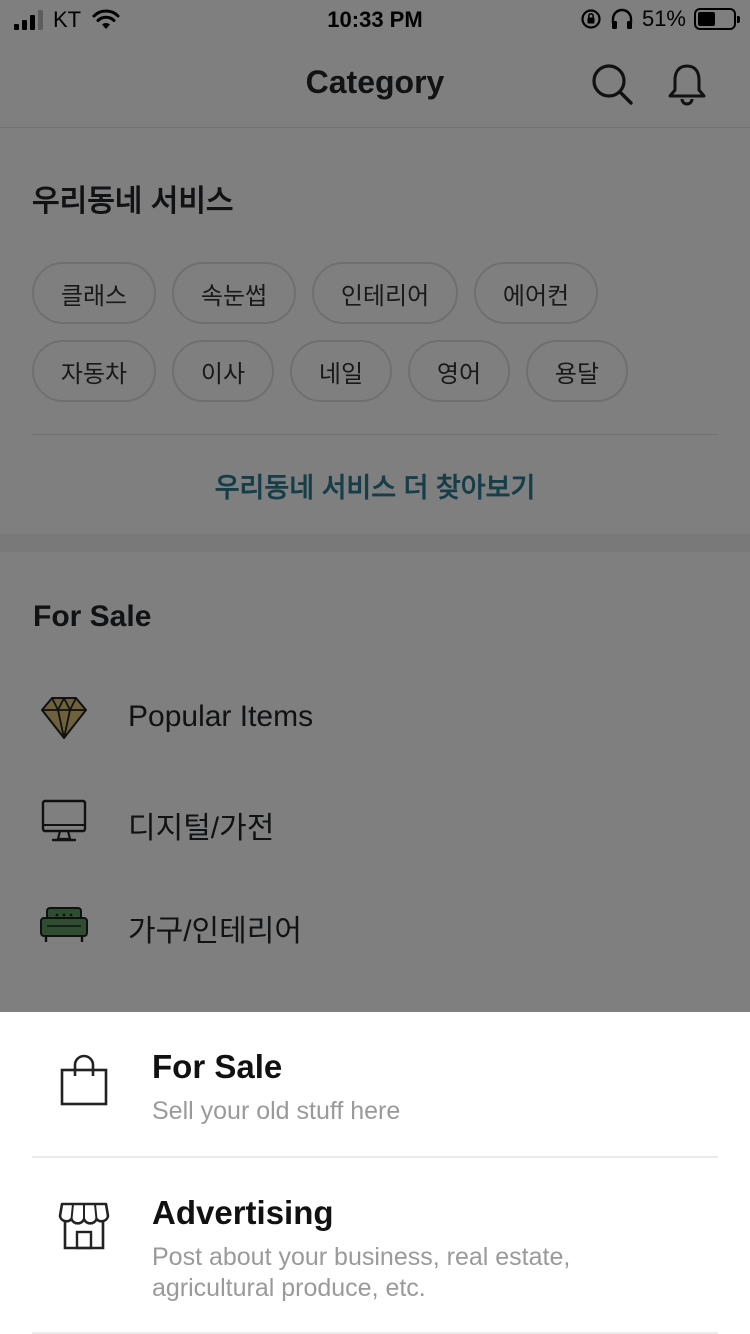 The image size is (750, 1334). What do you see at coordinates (243, 1212) in the screenshot?
I see `option-title: Advertising` at bounding box center [243, 1212].